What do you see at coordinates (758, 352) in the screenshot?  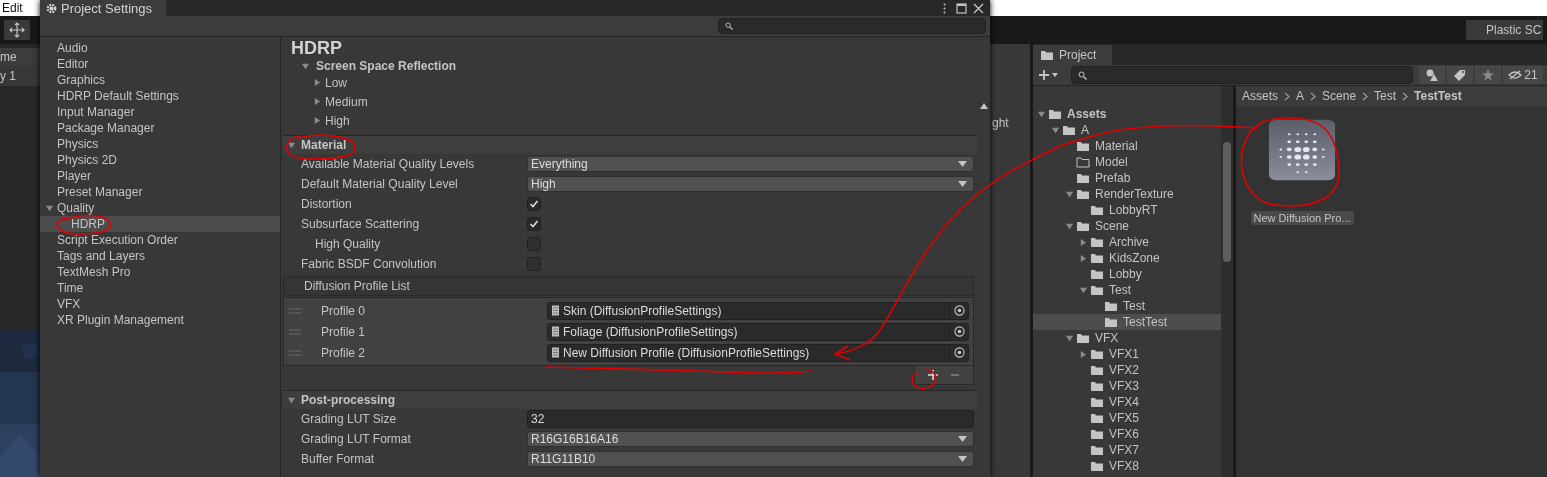 I see `object-field: New Diffusion Profile (DiffusionProfileSettings)` at bounding box center [758, 352].